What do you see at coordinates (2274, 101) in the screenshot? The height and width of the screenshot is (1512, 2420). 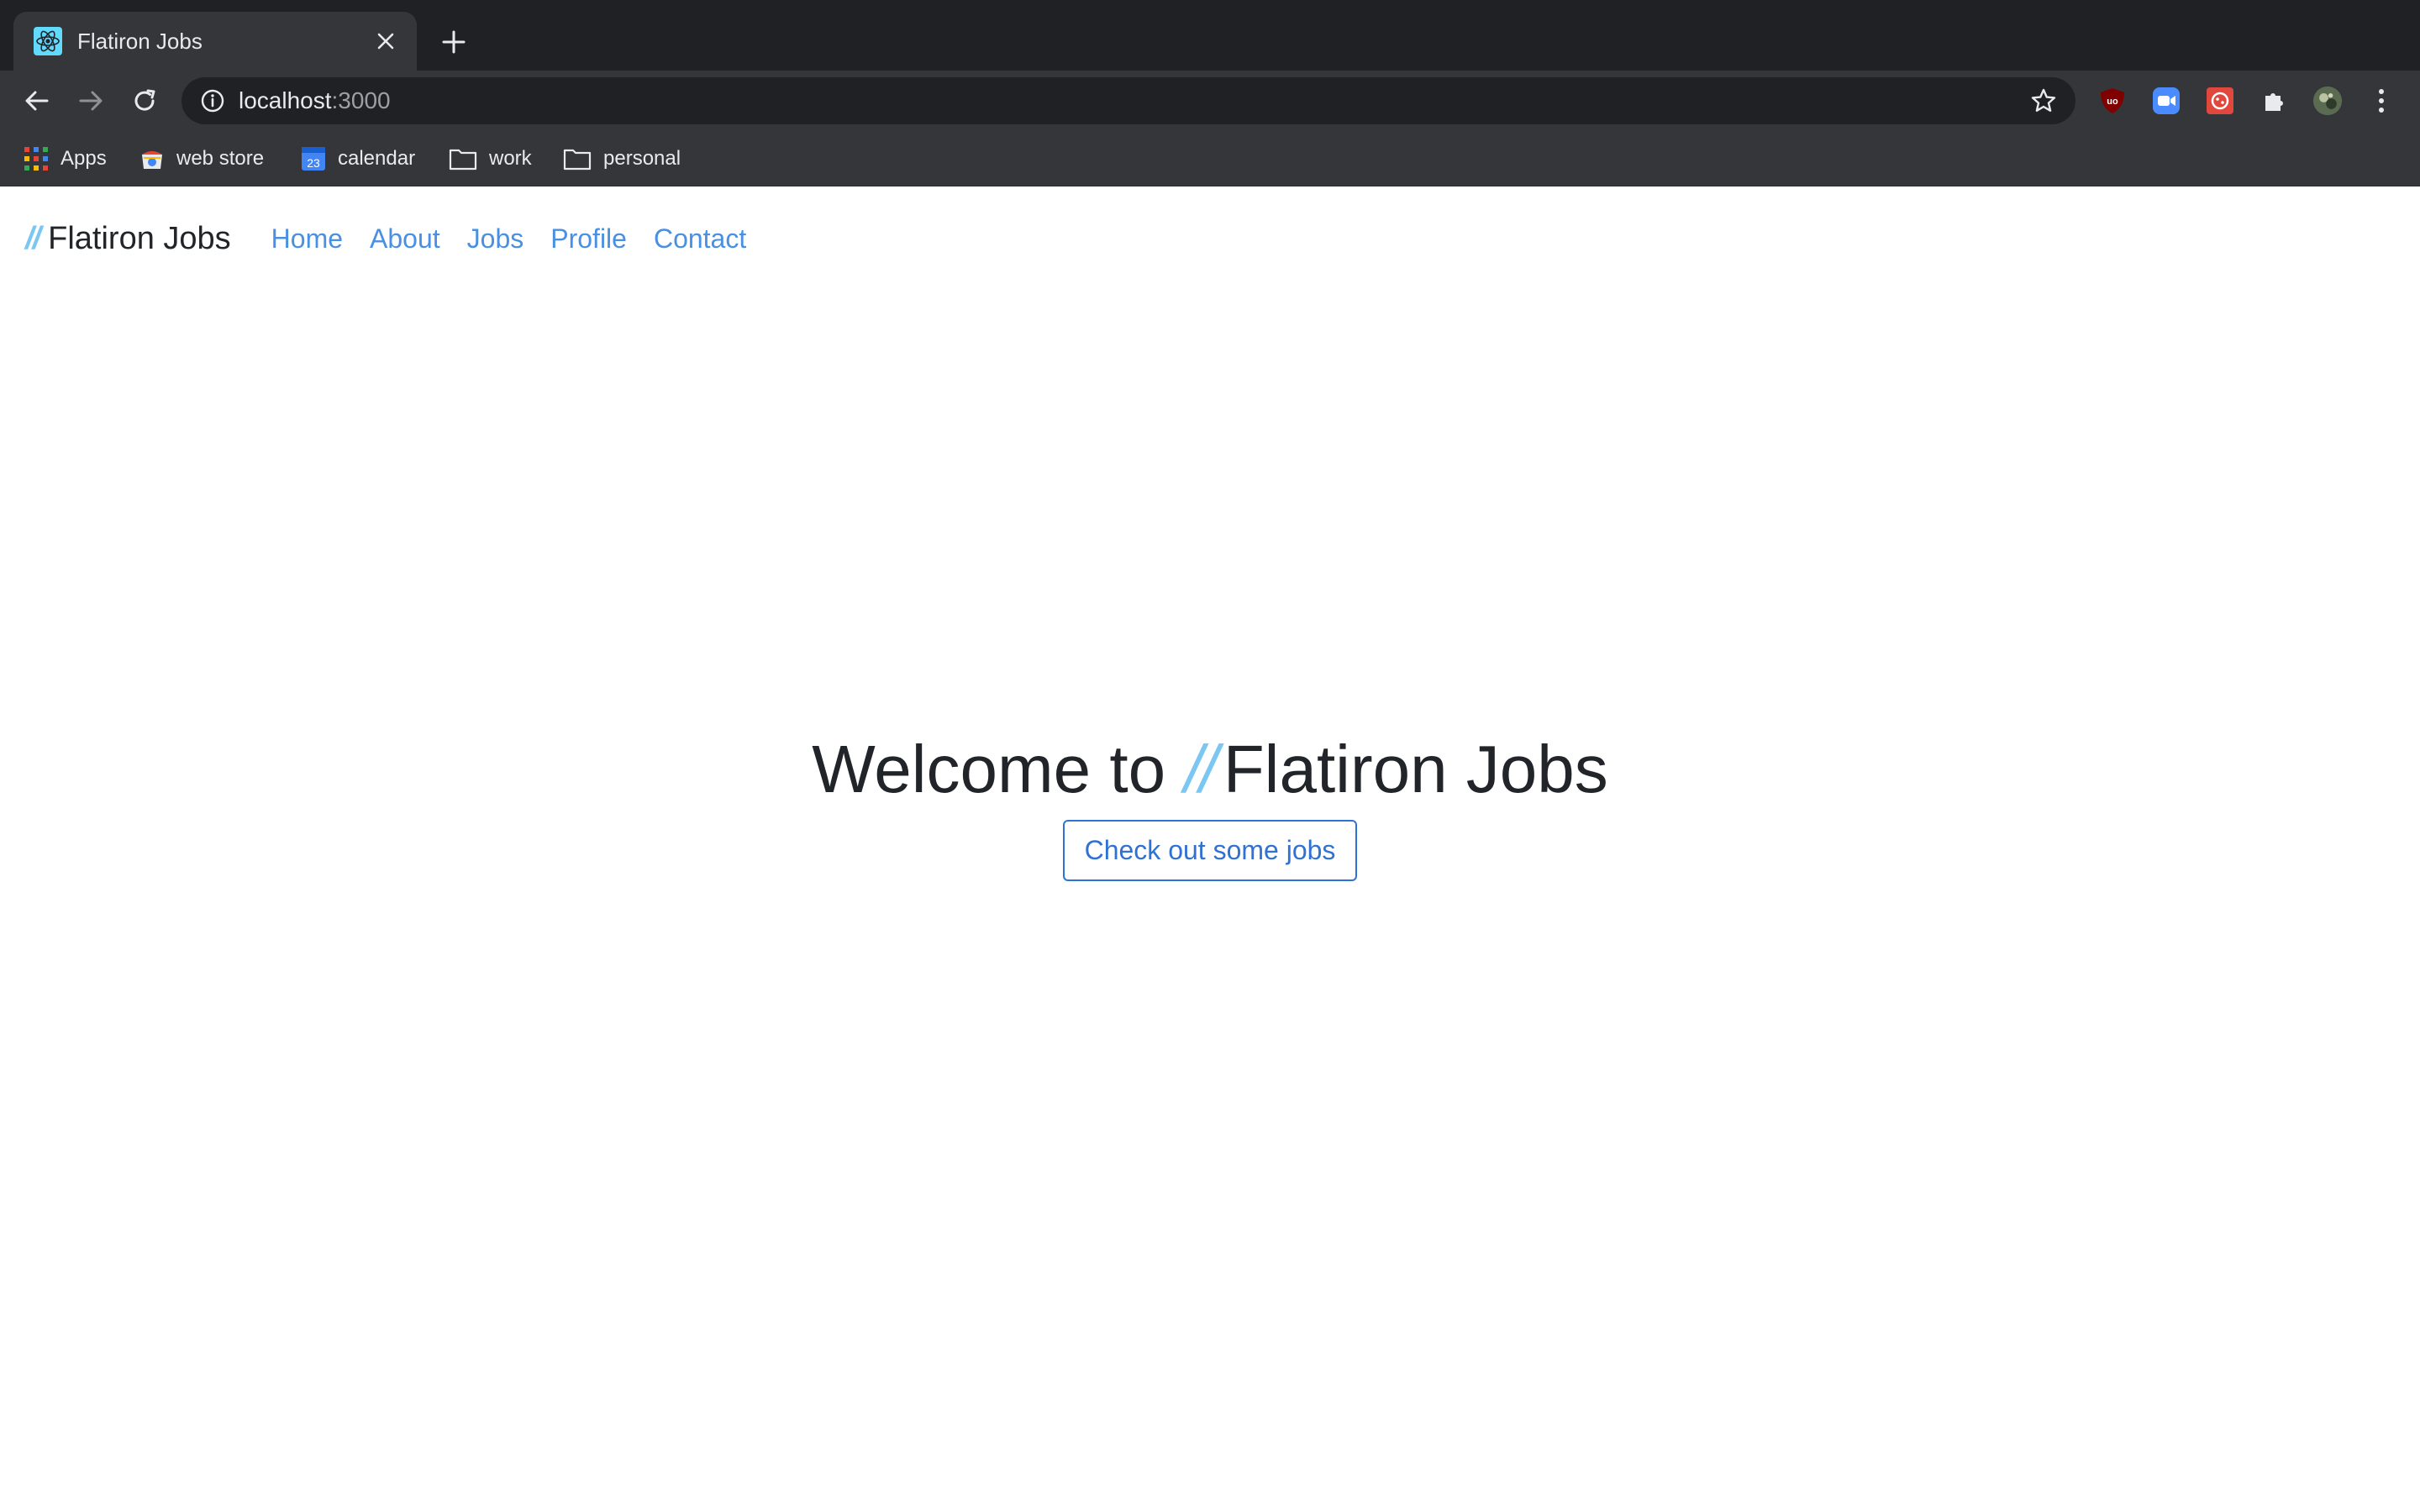 I see `puzzle-extensions-icon` at bounding box center [2274, 101].